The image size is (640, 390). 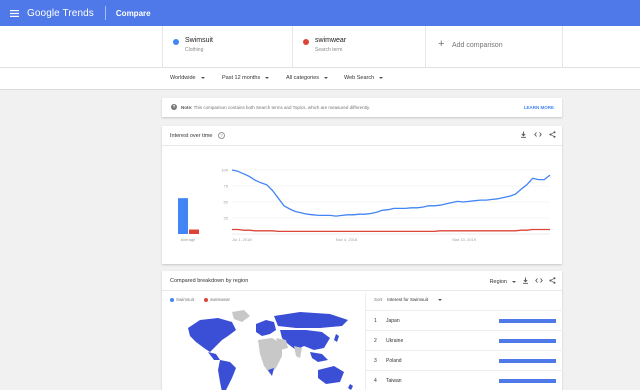 I want to click on region-filter-dropdown: Worldwide, so click(x=187, y=78).